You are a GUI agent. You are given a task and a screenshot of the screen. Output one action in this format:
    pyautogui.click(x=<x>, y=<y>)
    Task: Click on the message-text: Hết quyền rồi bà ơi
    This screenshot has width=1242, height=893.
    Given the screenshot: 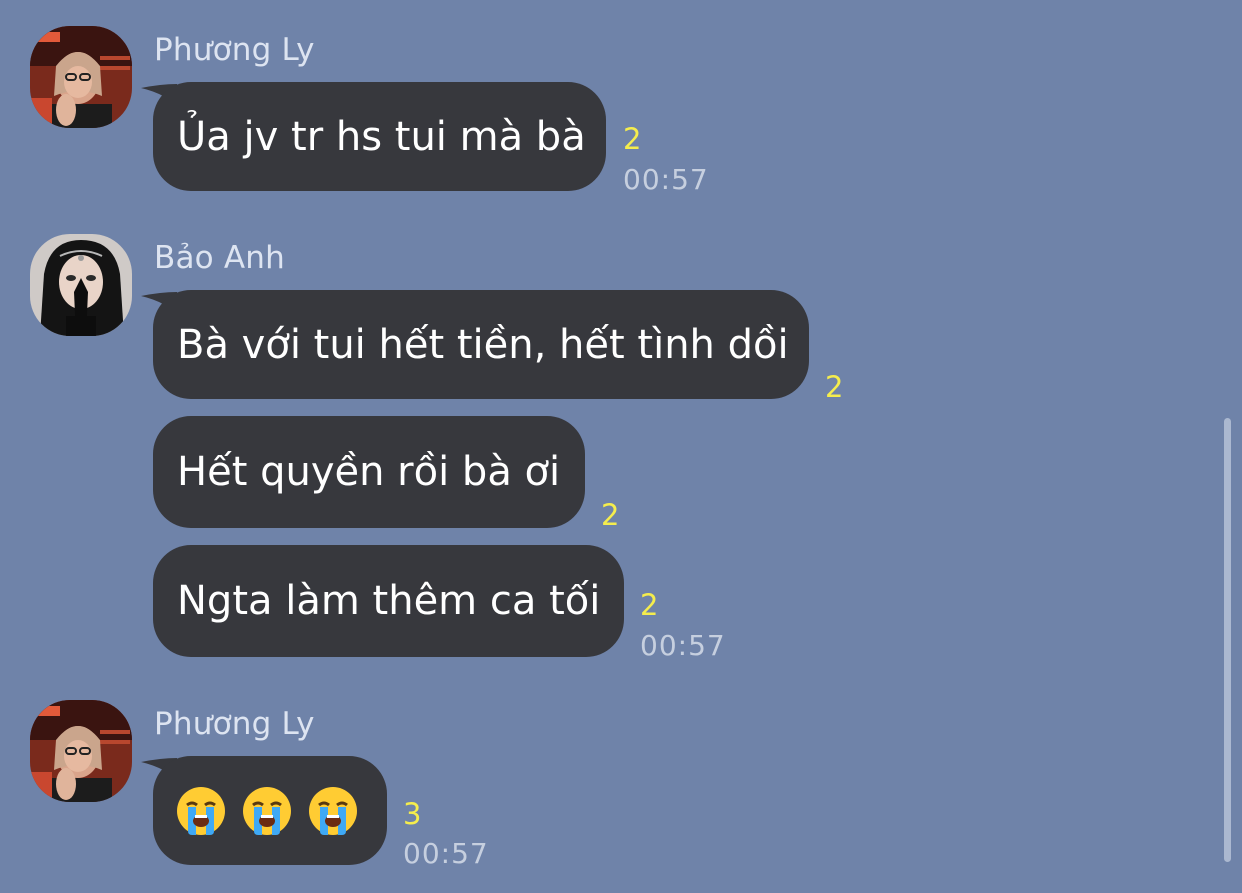 What is the action you would take?
    pyautogui.click(x=369, y=472)
    